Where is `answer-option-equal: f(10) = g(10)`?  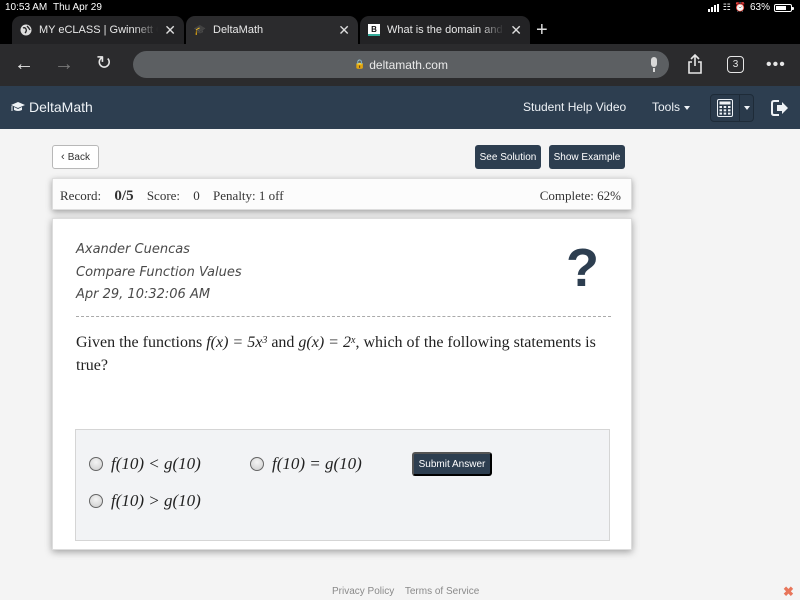 answer-option-equal: f(10) = g(10) is located at coordinates (306, 464).